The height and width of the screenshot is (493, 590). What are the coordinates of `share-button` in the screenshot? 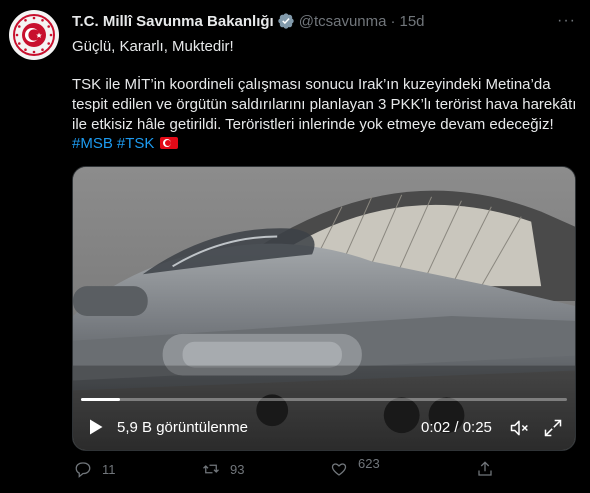 It's located at (485, 469).